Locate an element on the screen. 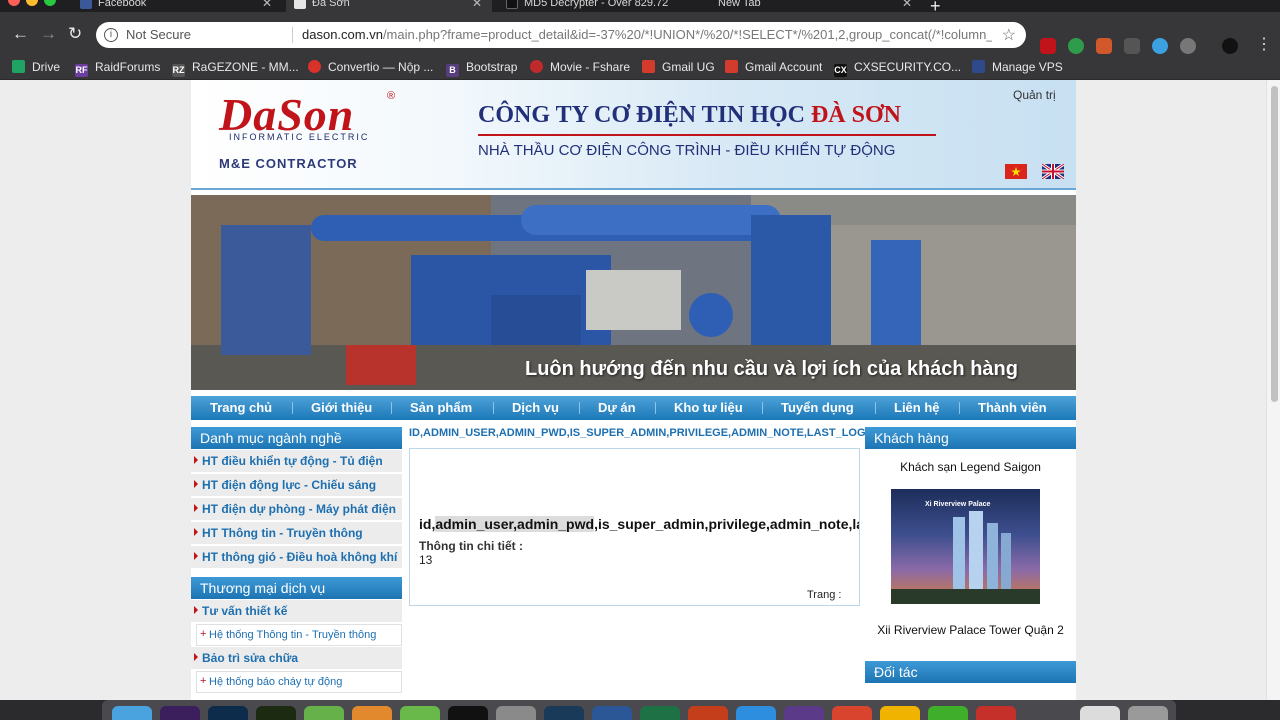 The width and height of the screenshot is (1280, 720). excel-icon is located at coordinates (660, 713).